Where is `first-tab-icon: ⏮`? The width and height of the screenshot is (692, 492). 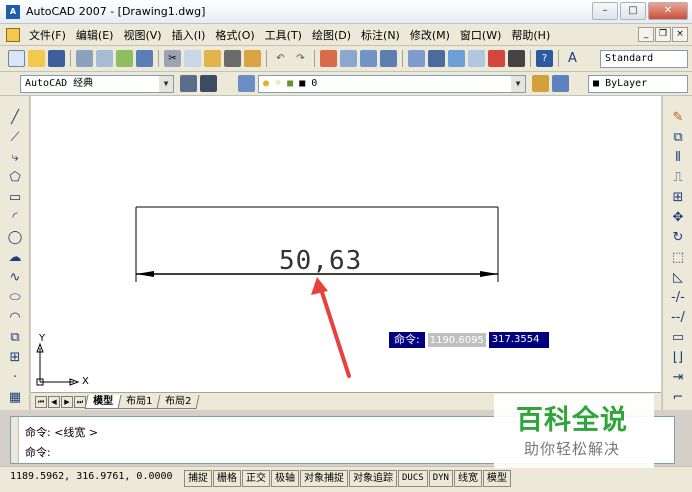
first-tab-icon: ⏮ is located at coordinates (41, 401).